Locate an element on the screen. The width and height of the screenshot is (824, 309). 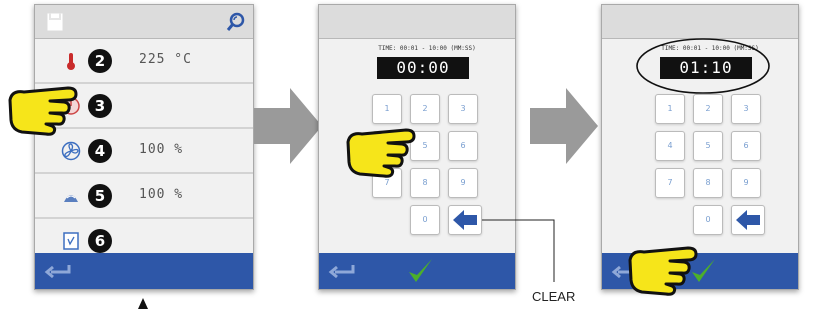
thermometer-icon is located at coordinates (71, 61).